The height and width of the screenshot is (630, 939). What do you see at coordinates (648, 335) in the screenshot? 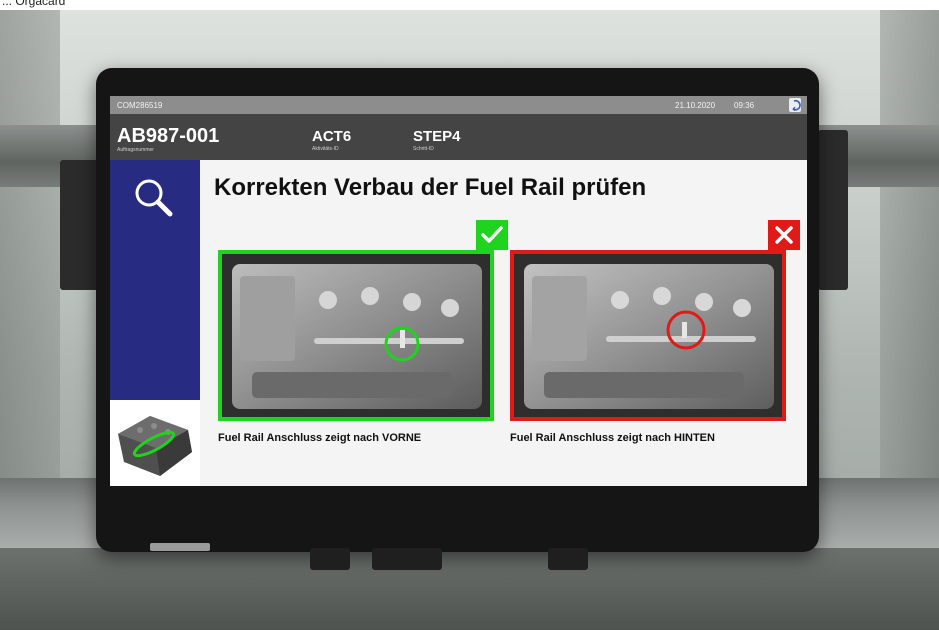
I see `incorrect-photo` at bounding box center [648, 335].